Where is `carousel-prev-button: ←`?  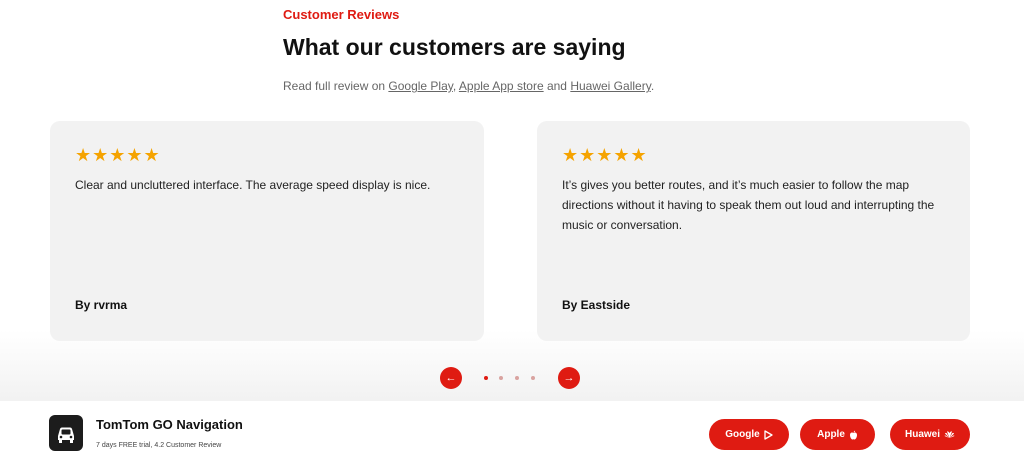
carousel-prev-button: ← is located at coordinates (451, 378).